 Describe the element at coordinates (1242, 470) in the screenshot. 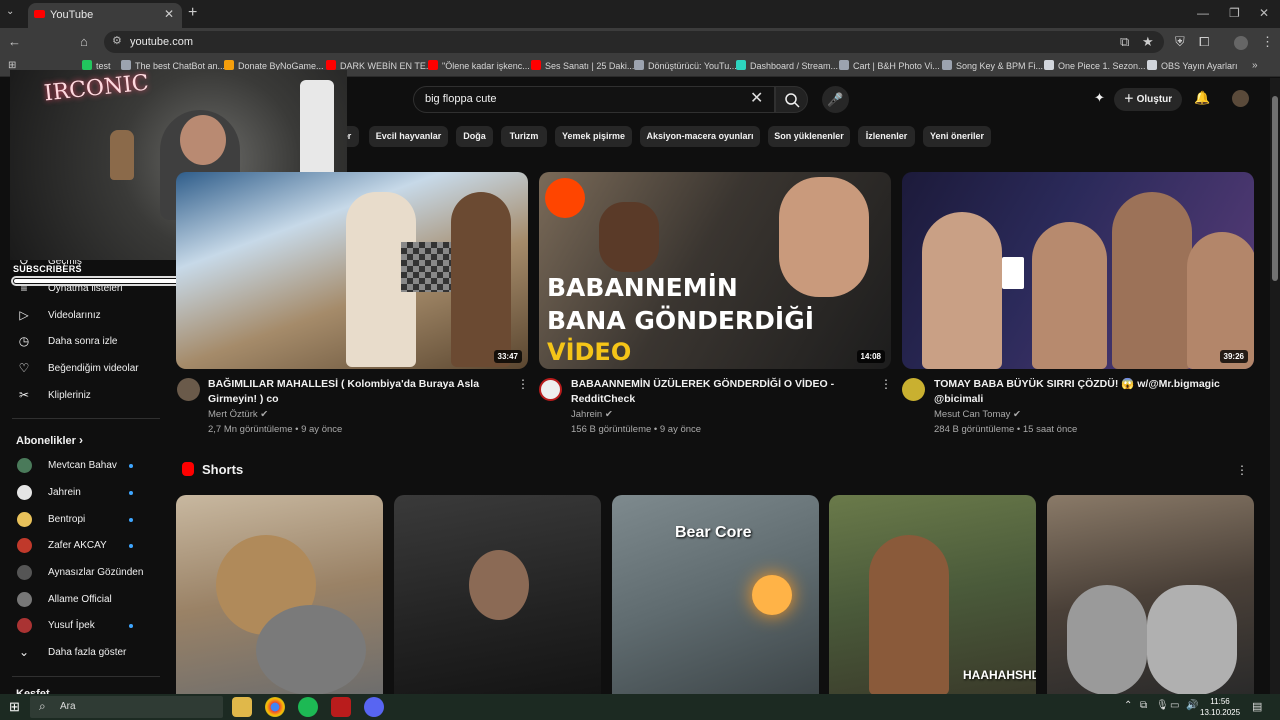

I see `shorts-more-icon: ⋮` at that location.